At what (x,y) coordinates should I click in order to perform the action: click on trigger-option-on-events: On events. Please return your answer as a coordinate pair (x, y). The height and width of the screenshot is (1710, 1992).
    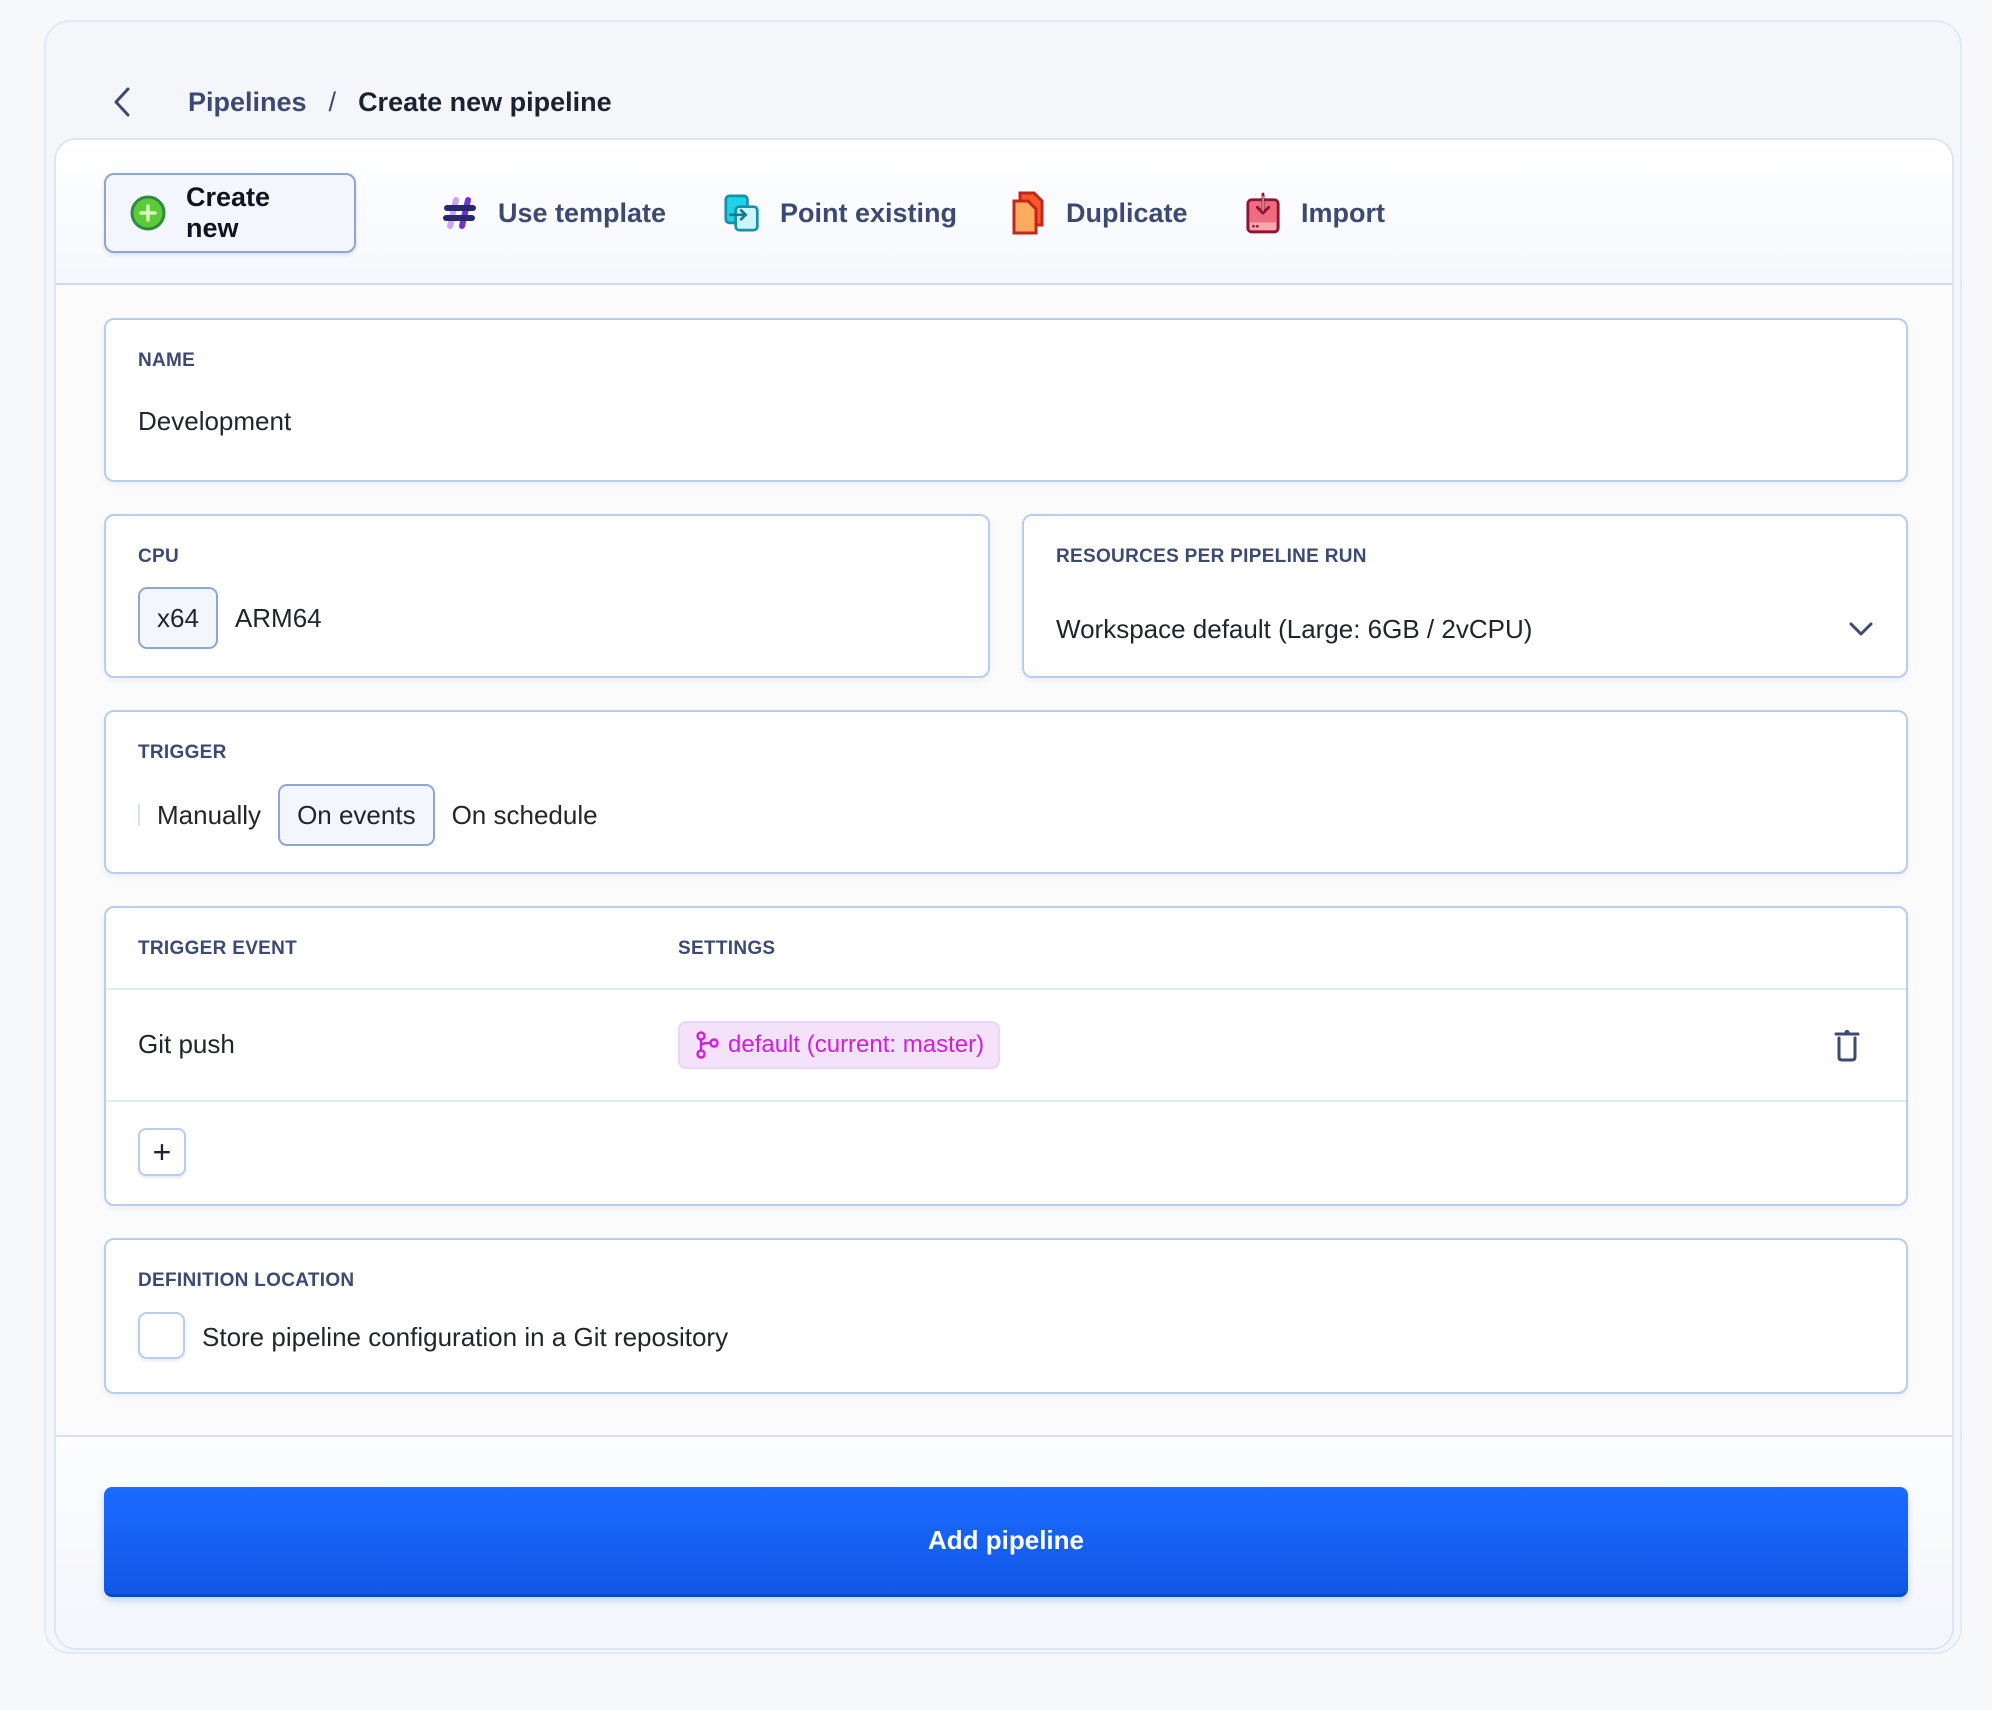
    Looking at the image, I should click on (356, 815).